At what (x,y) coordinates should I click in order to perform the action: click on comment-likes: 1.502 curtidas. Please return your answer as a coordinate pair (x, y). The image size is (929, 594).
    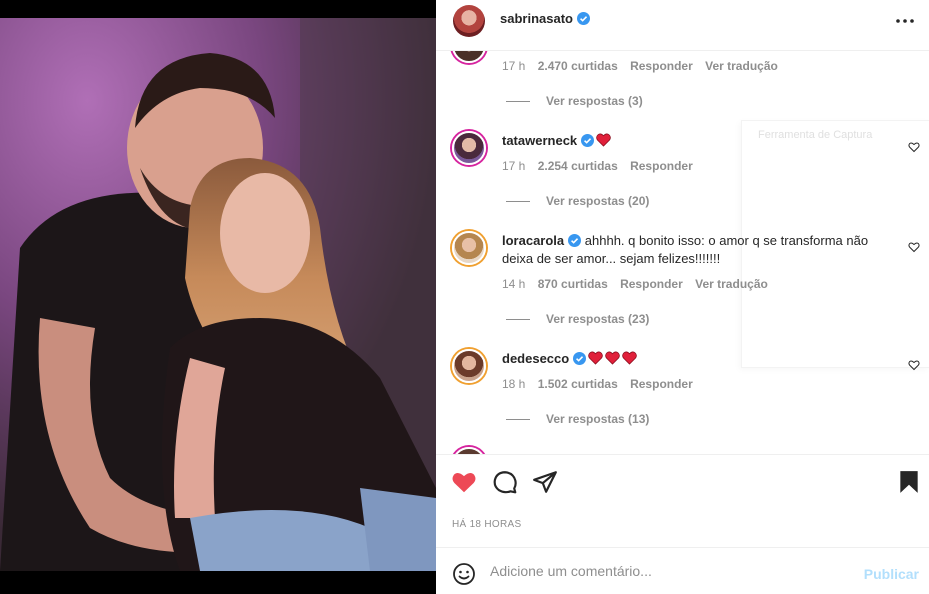
    Looking at the image, I should click on (578, 384).